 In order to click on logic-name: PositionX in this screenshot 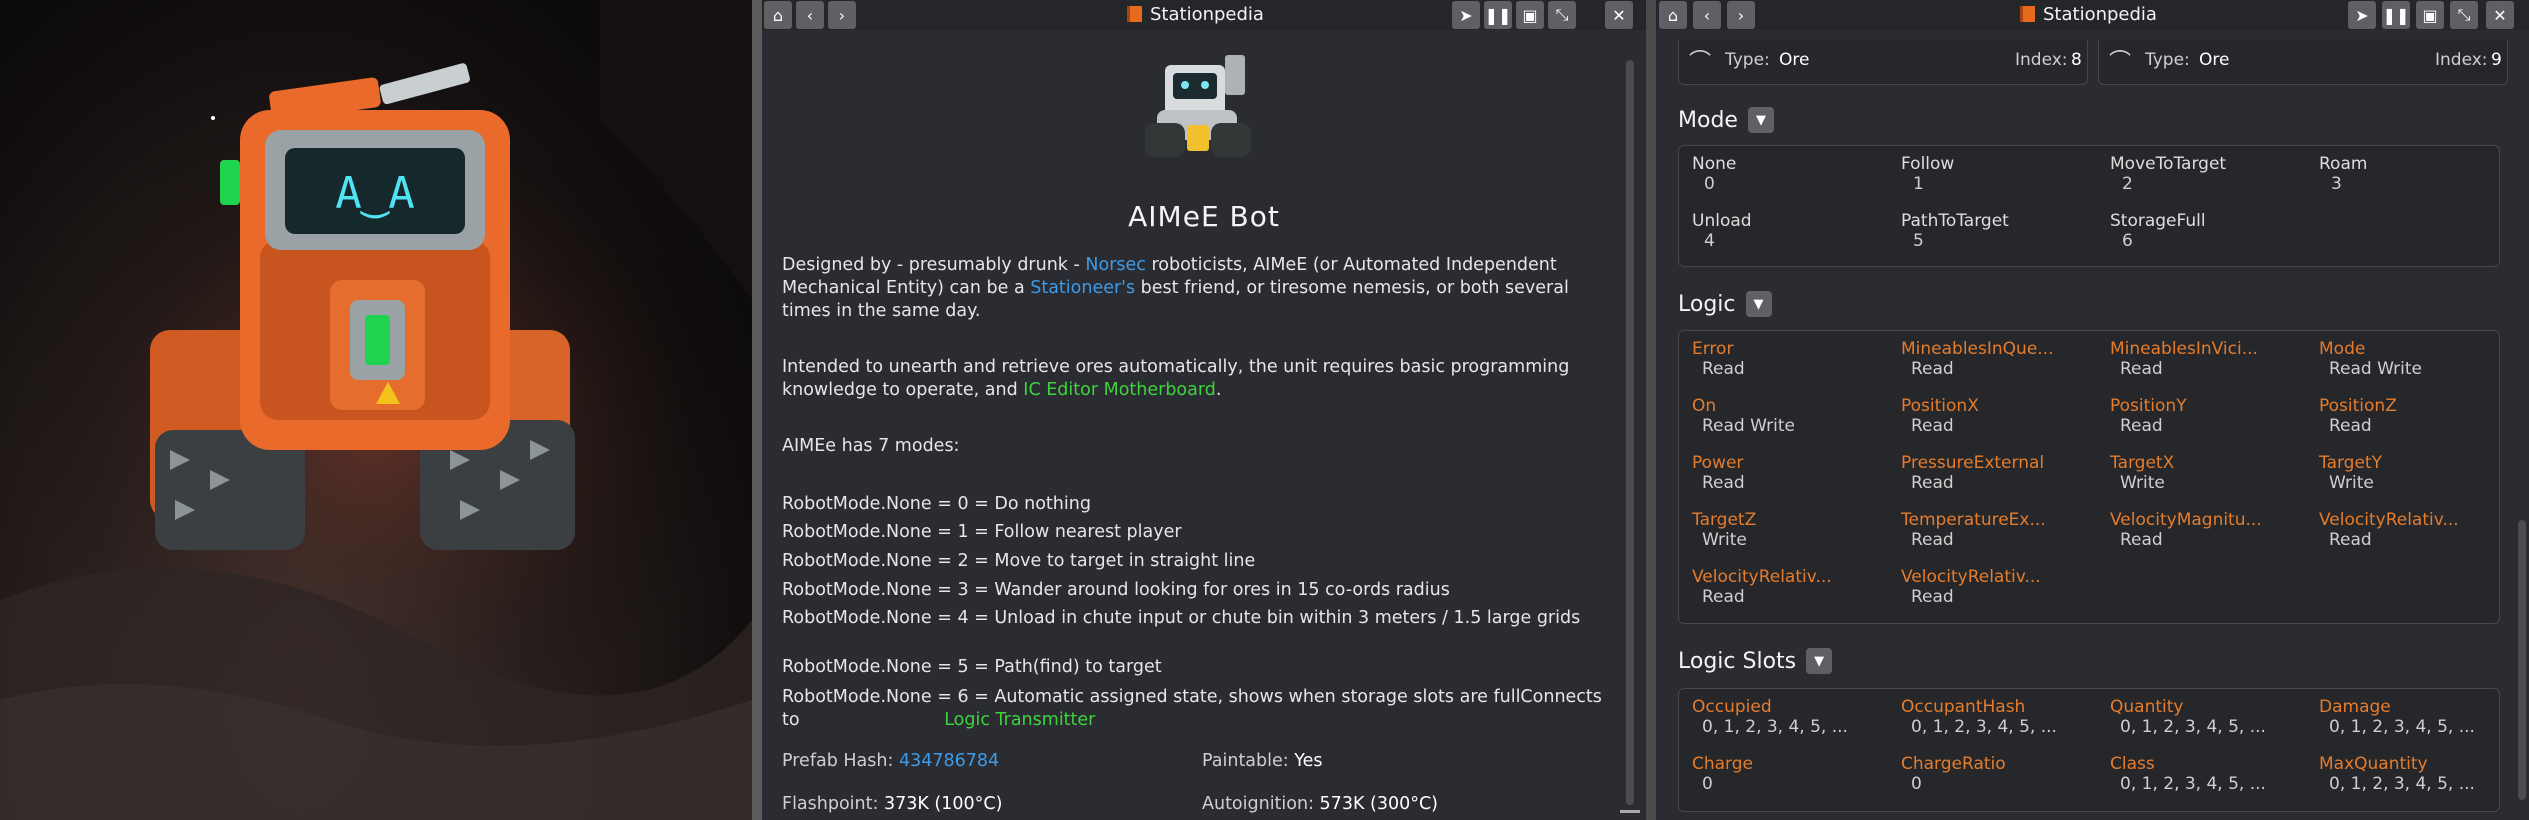, I will do `click(1940, 406)`.